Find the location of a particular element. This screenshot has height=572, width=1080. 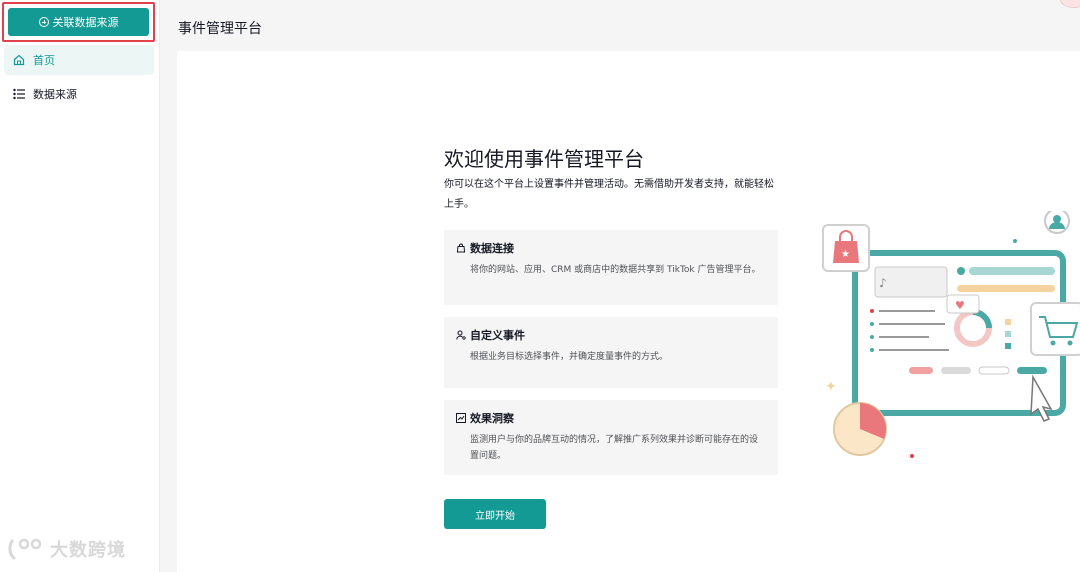

card-title: 自定义事件 is located at coordinates (497, 335).